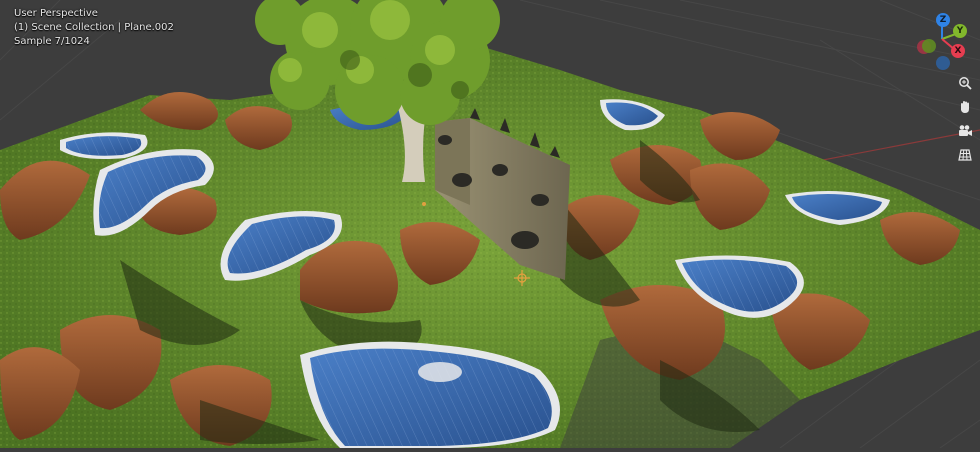 This screenshot has height=452, width=980. I want to click on view-perspective-label: User Perspective, so click(56, 13).